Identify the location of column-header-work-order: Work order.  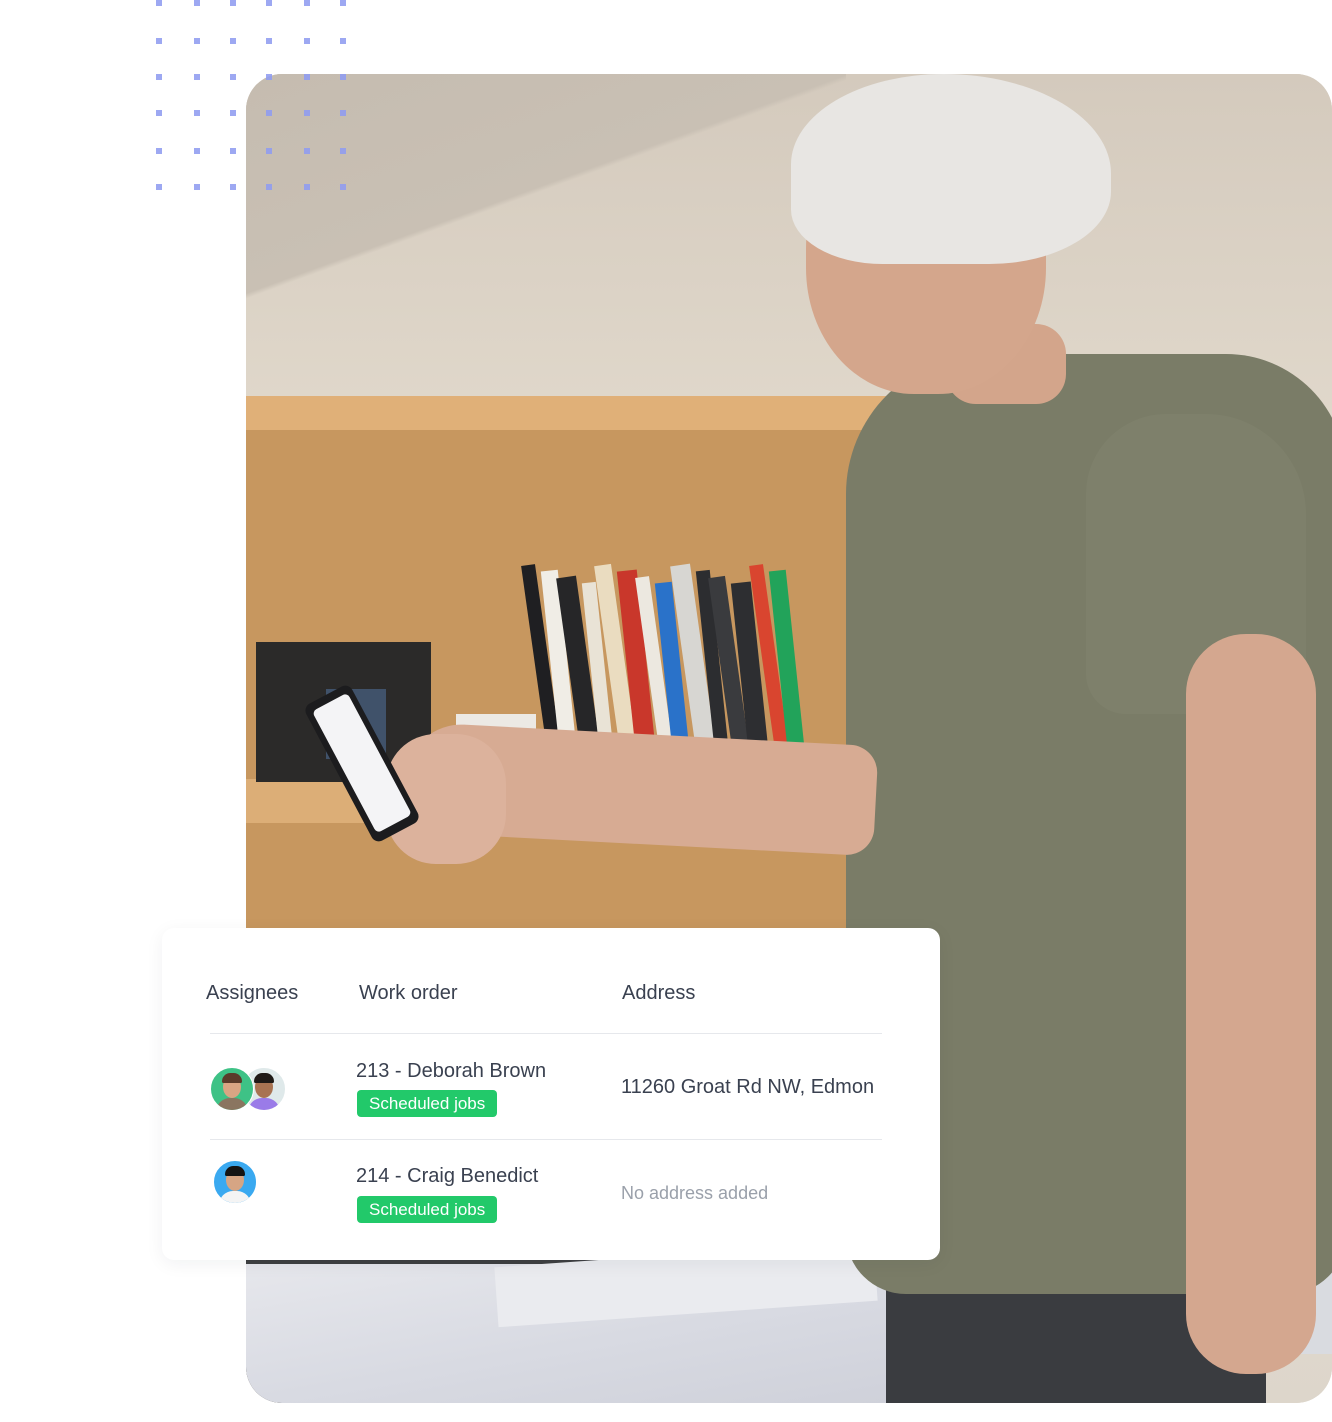
(408, 993).